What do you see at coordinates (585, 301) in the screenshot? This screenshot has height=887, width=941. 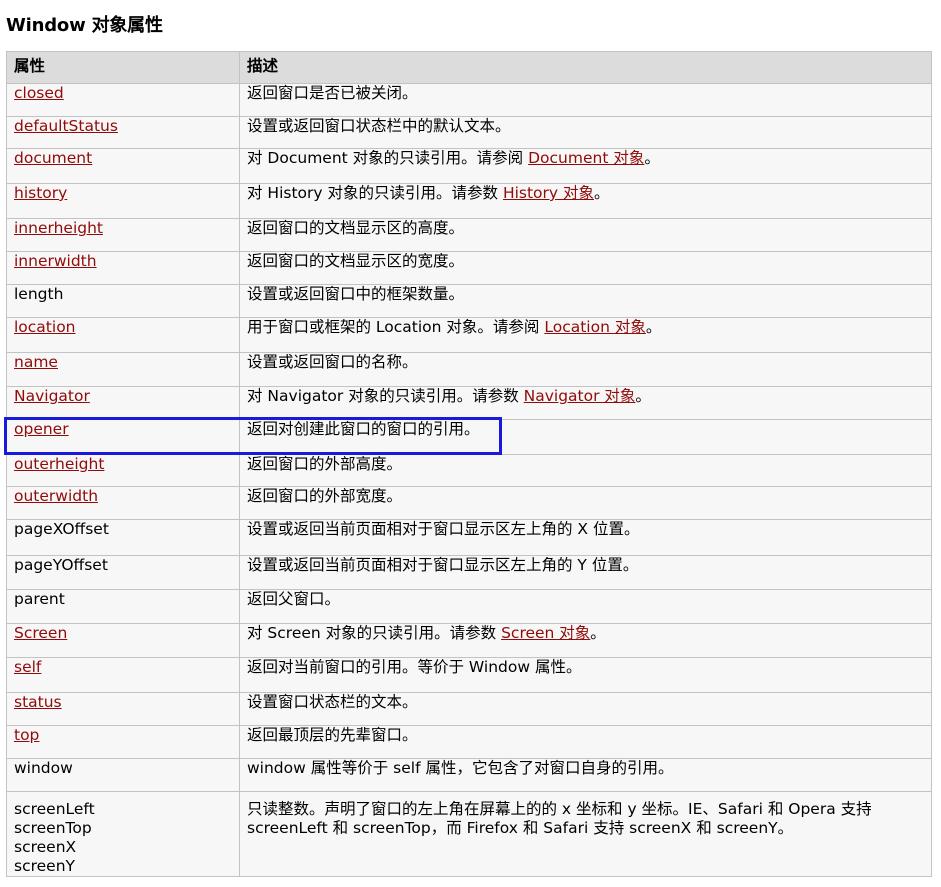 I see `description-cell: 设置或返回窗口中的框架数量。` at bounding box center [585, 301].